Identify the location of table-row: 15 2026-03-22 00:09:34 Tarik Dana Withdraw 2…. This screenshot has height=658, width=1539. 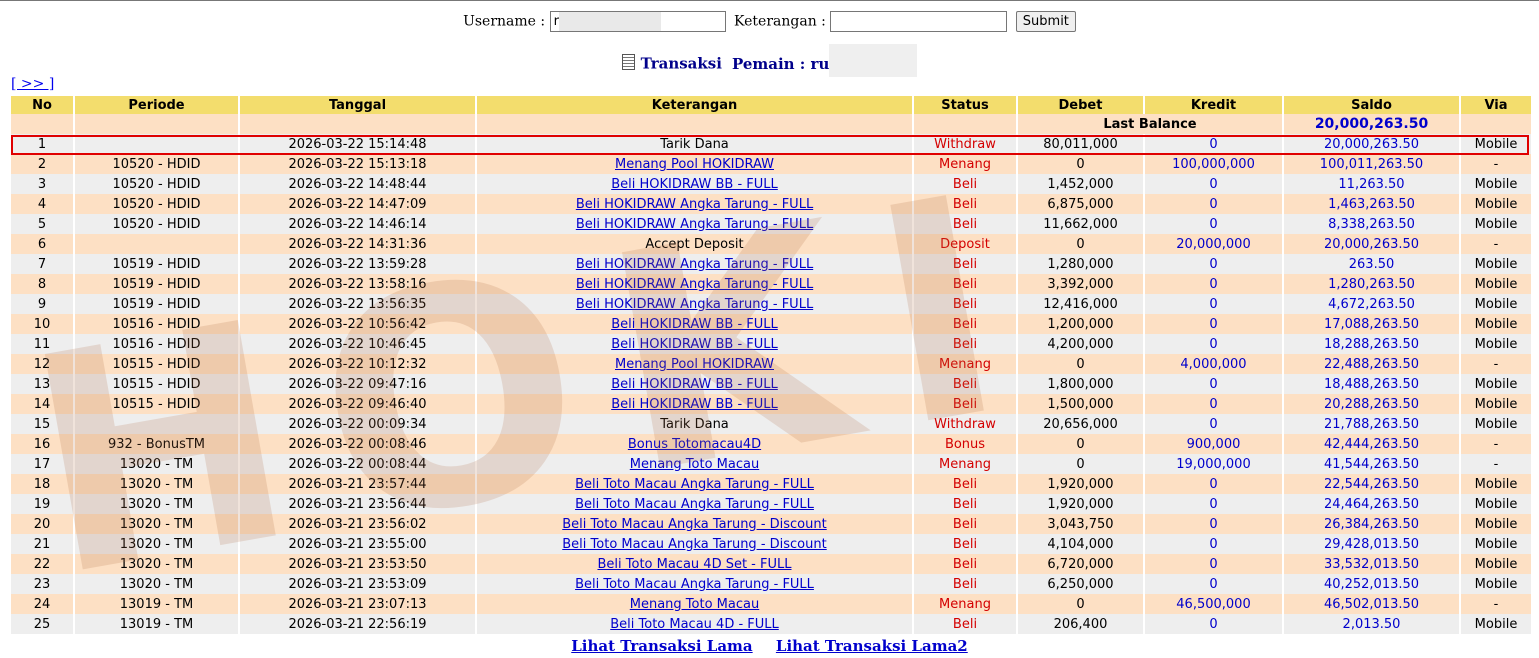
(771, 424).